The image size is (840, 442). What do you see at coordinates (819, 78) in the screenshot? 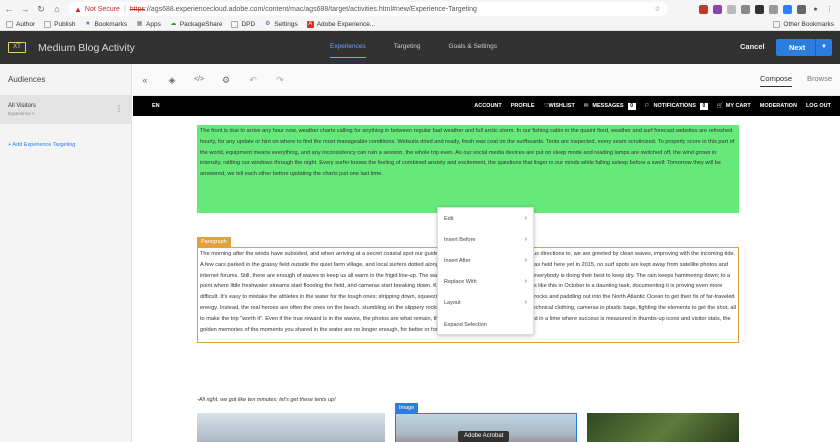
I see `tab-browse: Browse` at bounding box center [819, 78].